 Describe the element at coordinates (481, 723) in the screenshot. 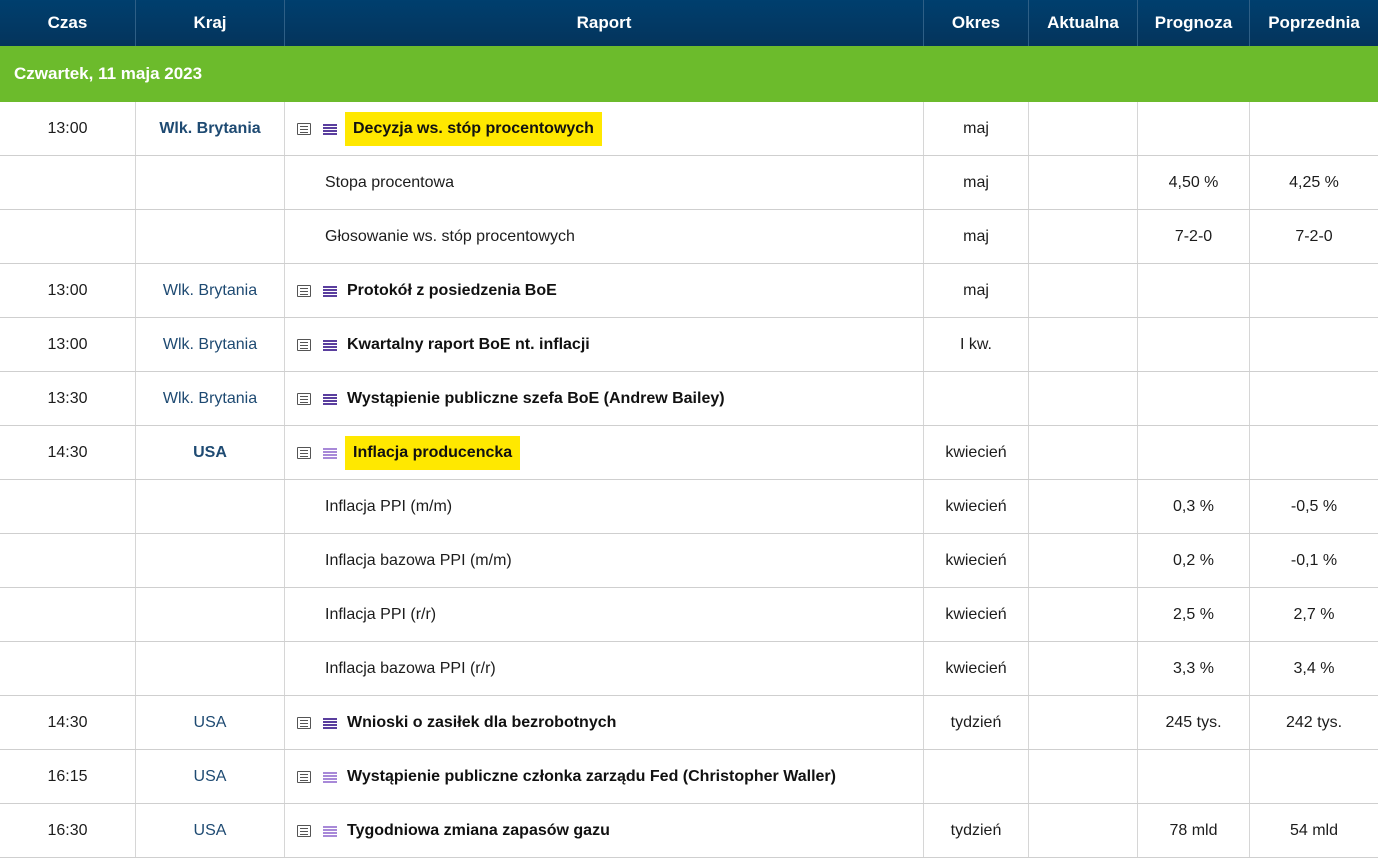

I see `report-title: Wnioski o zasiłek dla bezrobotnych` at that location.